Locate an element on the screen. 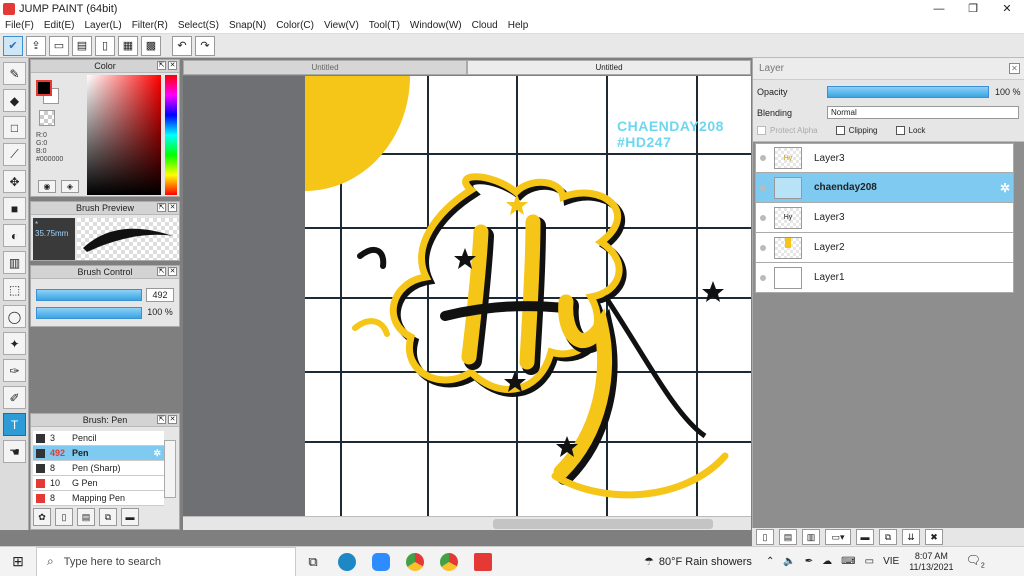  merge-layer-icon: ⇊ is located at coordinates (911, 537).